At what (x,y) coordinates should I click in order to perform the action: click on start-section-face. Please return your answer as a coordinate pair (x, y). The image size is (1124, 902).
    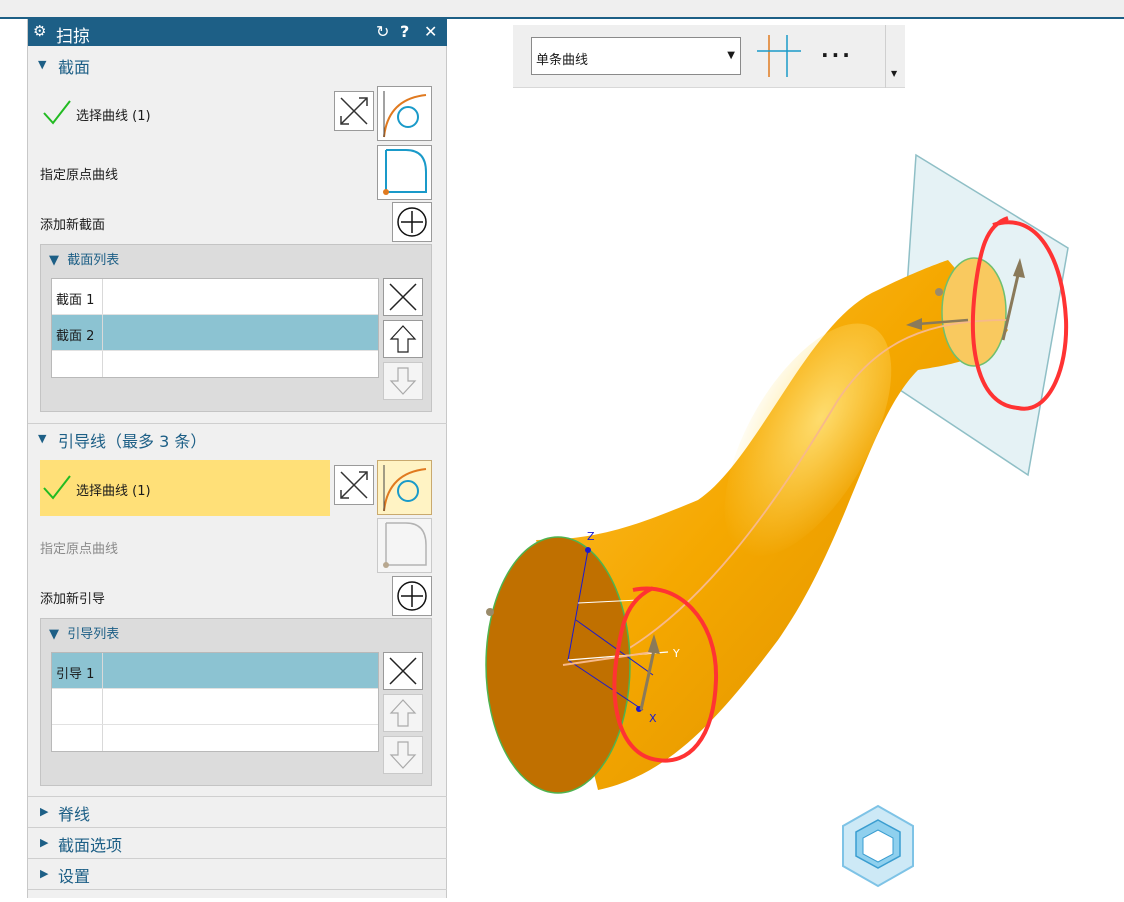
    Looking at the image, I should click on (558, 665).